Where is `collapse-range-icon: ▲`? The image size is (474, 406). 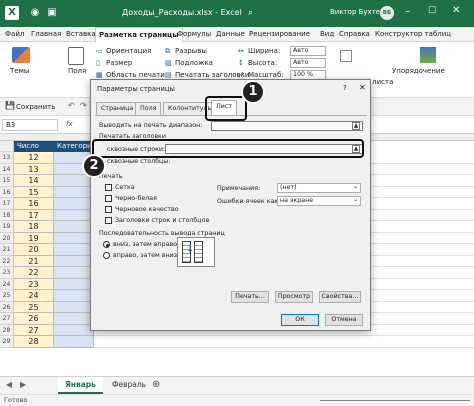 collapse-range-icon: ▲ is located at coordinates (356, 126).